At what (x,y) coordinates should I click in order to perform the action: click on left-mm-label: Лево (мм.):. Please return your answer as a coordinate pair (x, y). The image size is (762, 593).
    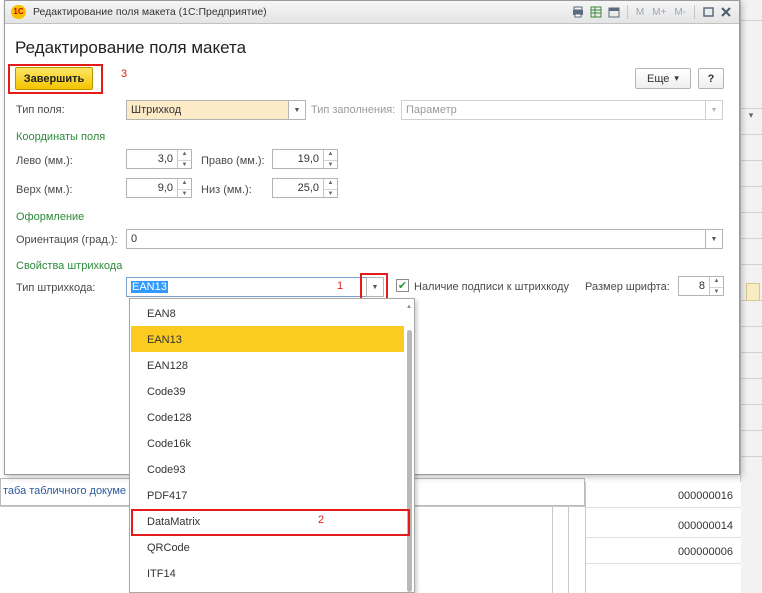
    Looking at the image, I should click on (44, 161).